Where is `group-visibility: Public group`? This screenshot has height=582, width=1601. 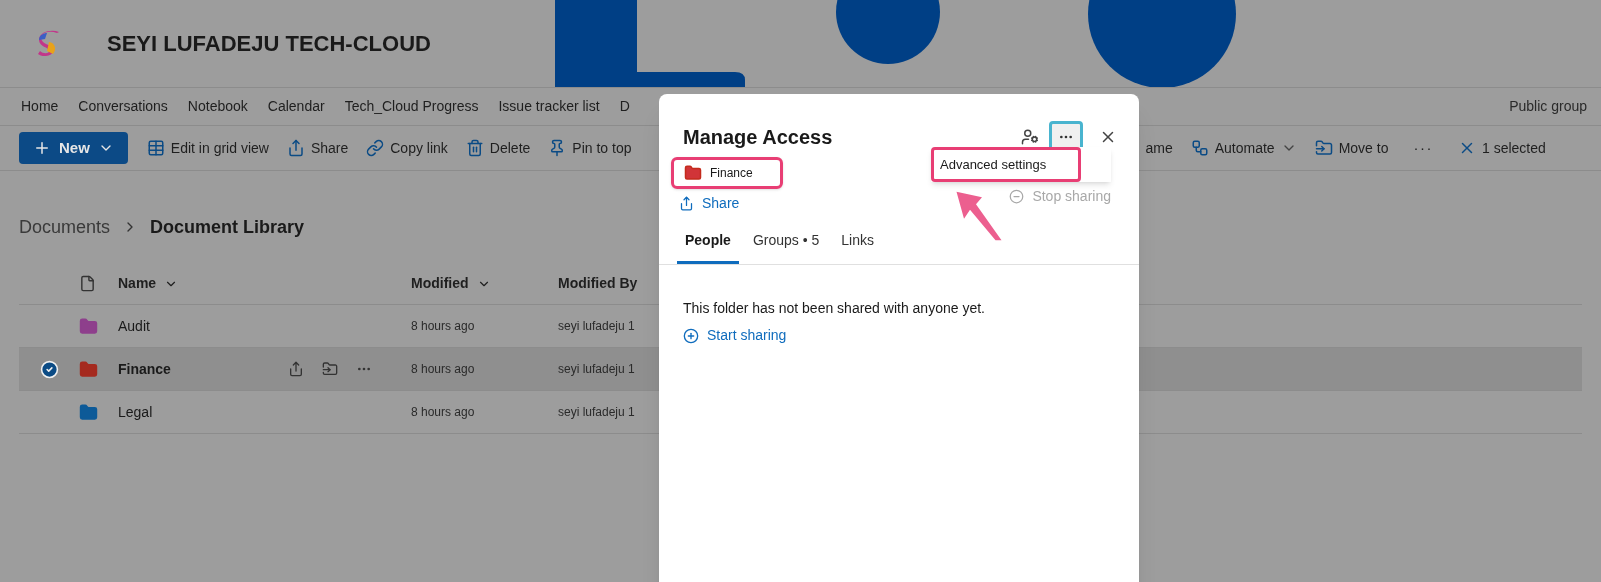 group-visibility: Public group is located at coordinates (1548, 106).